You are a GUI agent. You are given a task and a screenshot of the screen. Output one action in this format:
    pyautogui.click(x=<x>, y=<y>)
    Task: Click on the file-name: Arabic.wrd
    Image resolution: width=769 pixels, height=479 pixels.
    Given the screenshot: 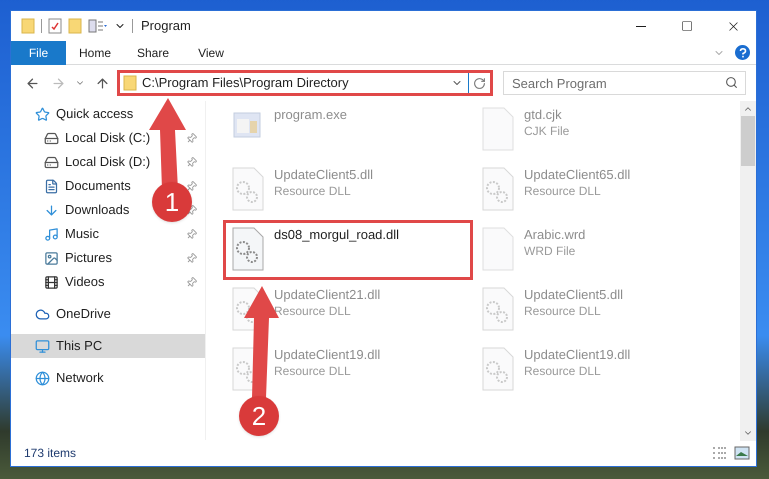 What is the action you would take?
    pyautogui.click(x=555, y=235)
    